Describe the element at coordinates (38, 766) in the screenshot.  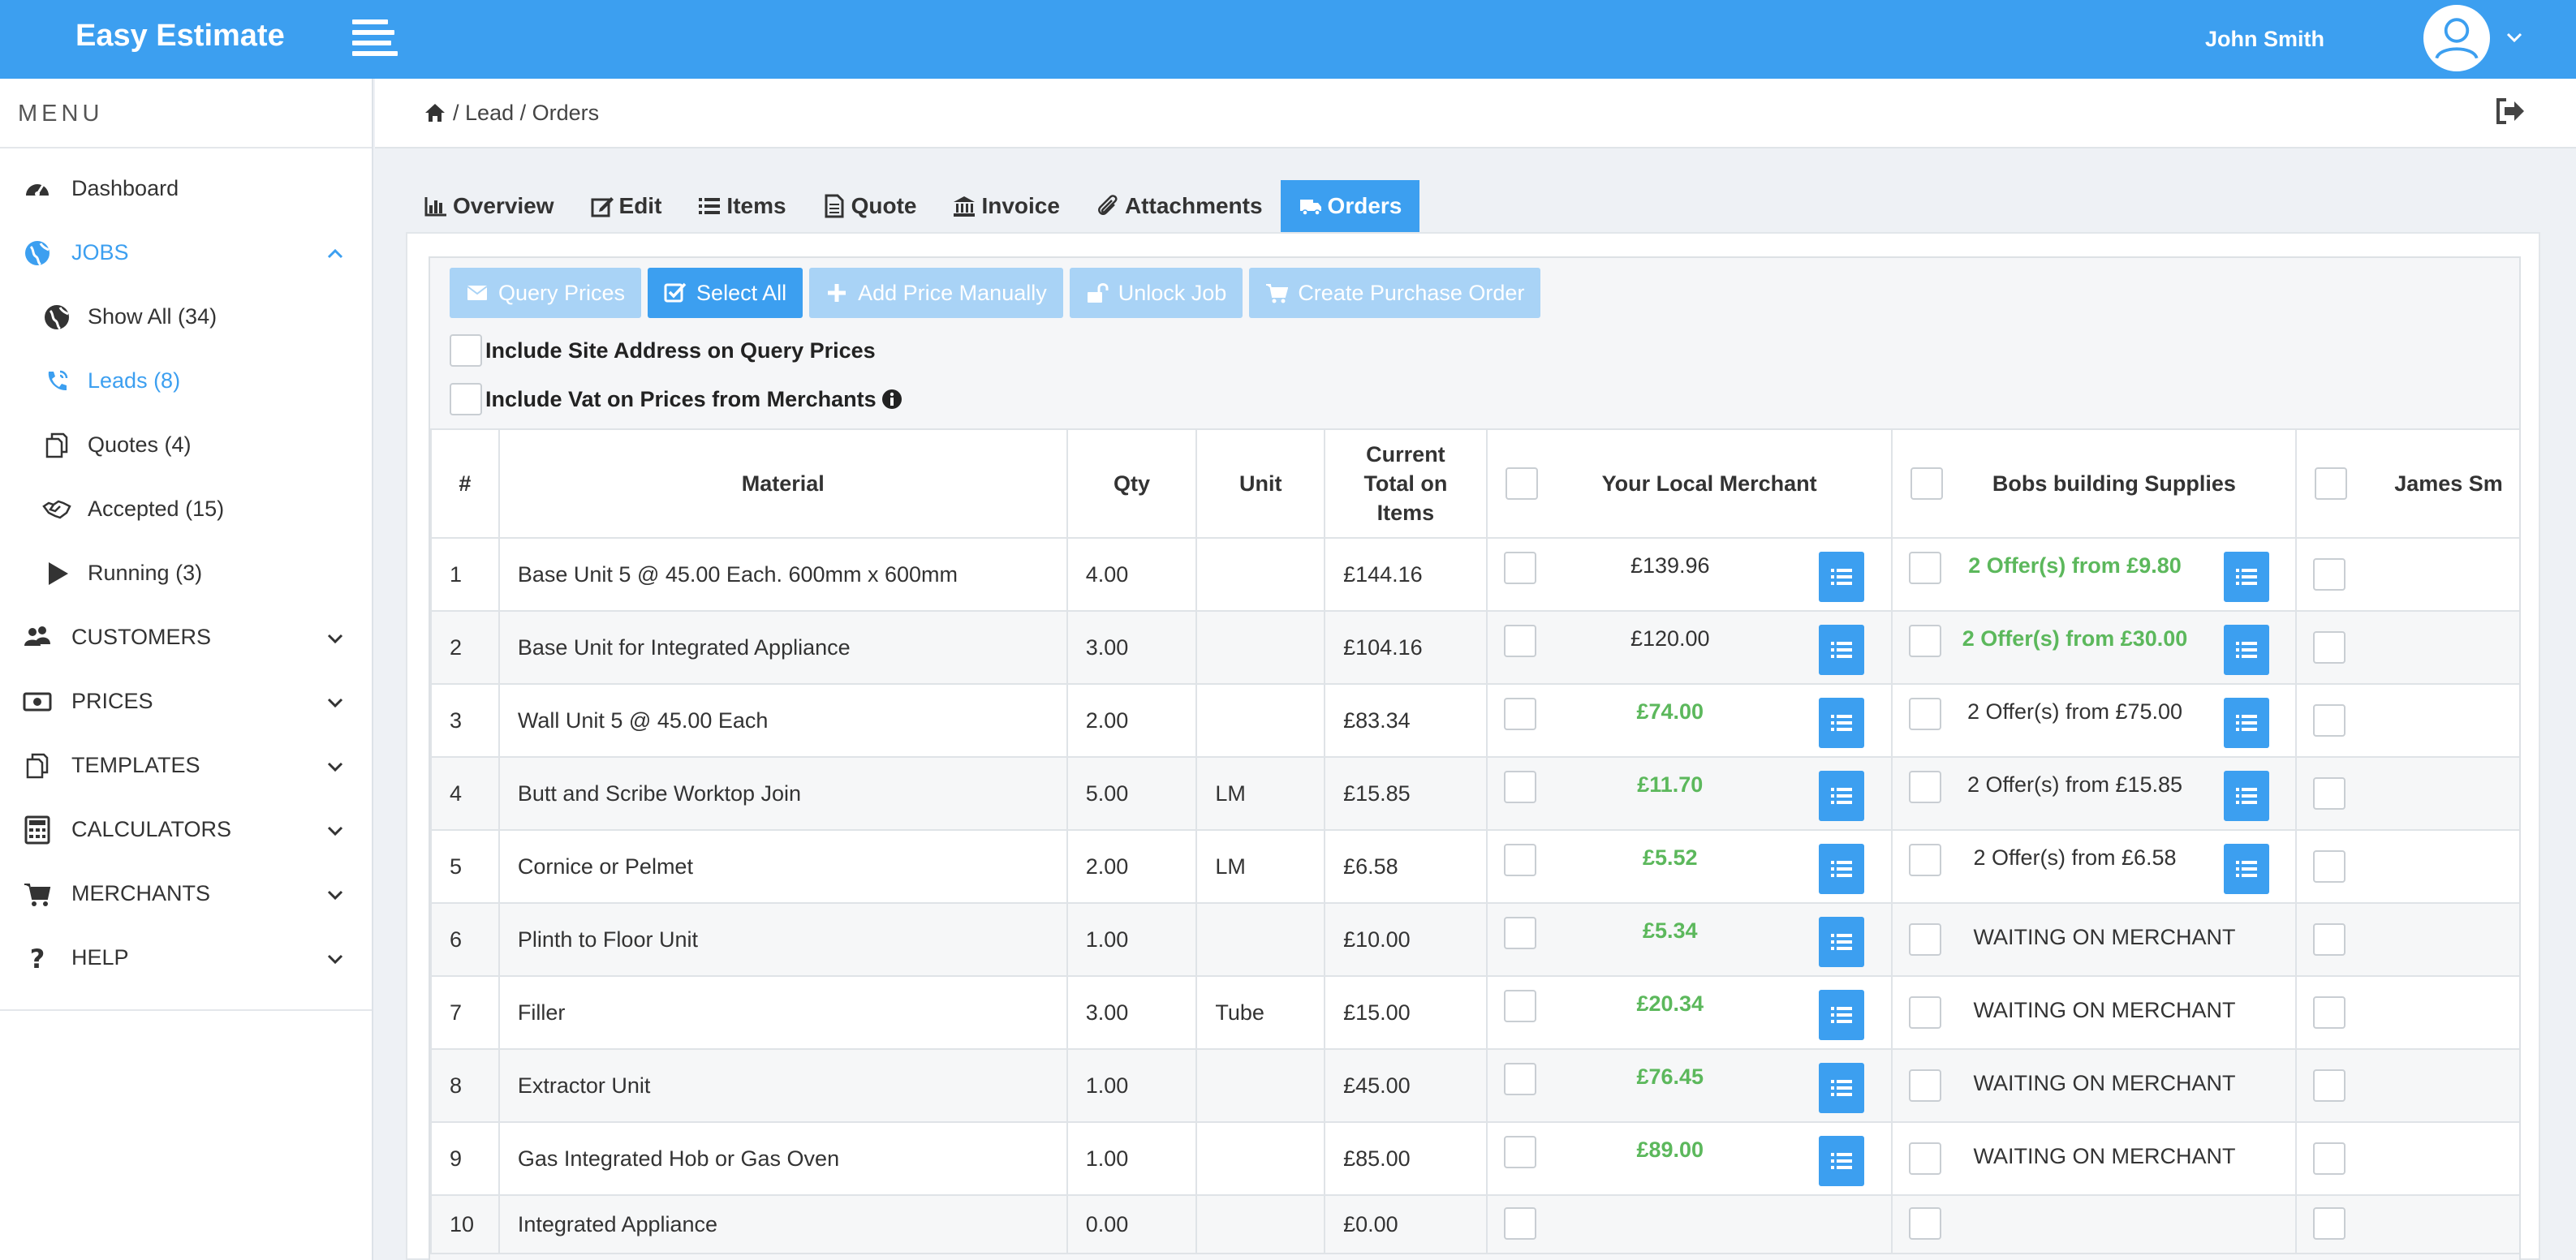
I see `copy-icon` at that location.